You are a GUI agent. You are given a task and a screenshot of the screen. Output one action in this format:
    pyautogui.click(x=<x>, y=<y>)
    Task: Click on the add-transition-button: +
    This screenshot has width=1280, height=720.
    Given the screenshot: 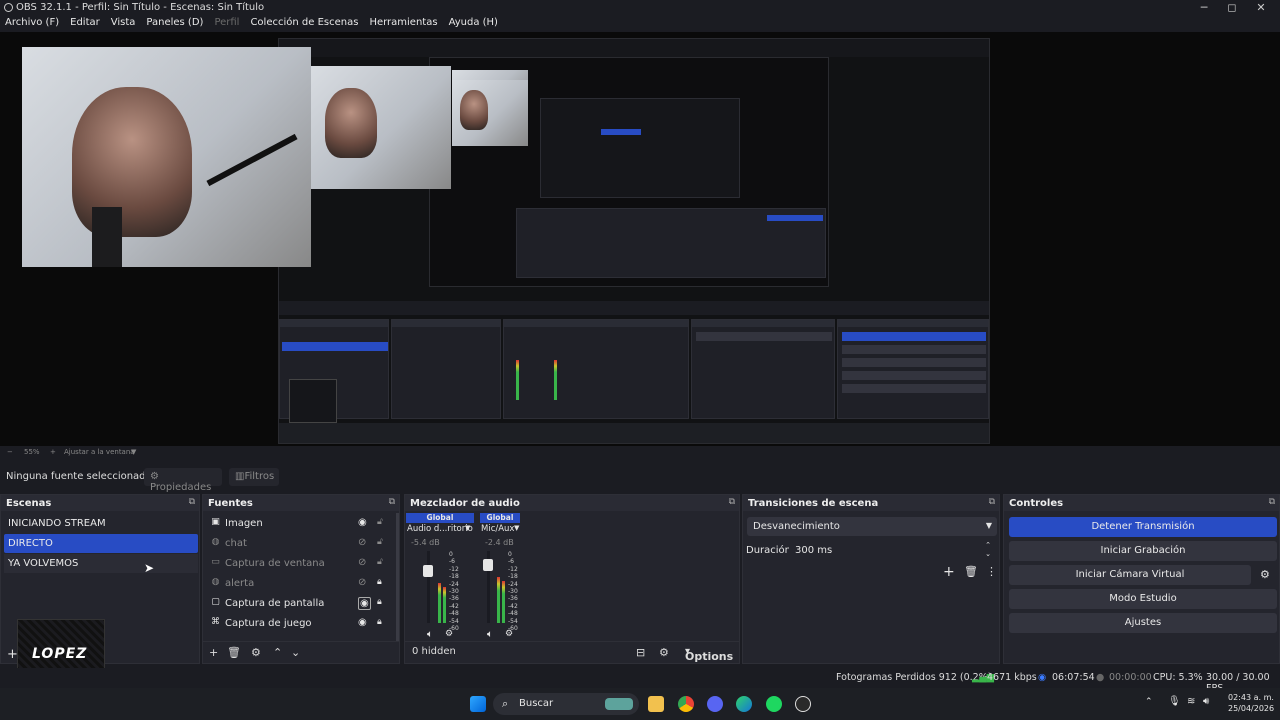 What is the action you would take?
    pyautogui.click(x=949, y=572)
    